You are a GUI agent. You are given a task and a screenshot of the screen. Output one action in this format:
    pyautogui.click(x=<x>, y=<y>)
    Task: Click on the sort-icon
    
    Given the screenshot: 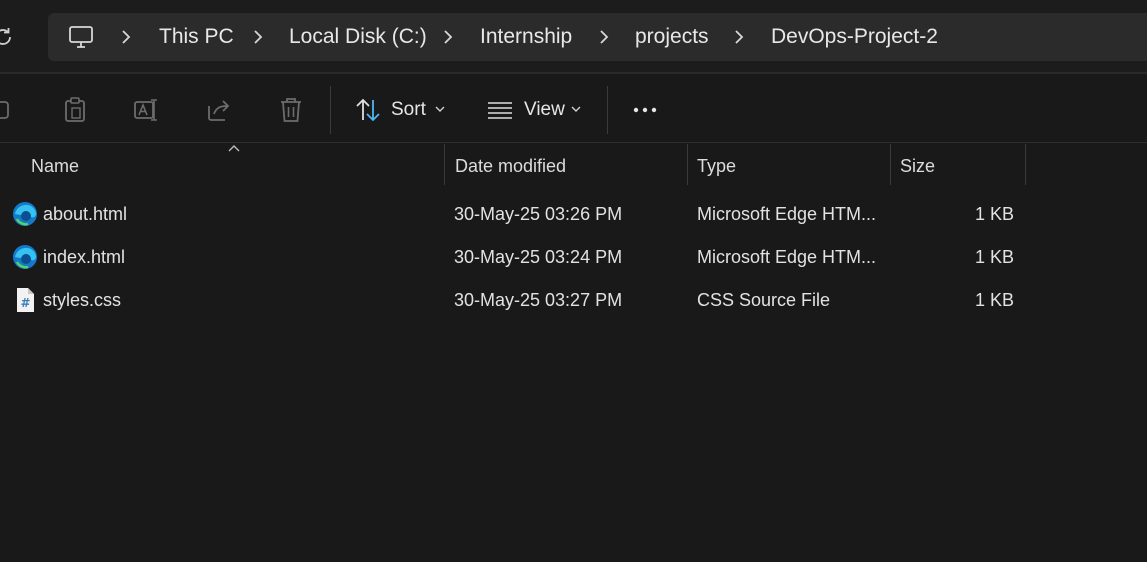 What is the action you would take?
    pyautogui.click(x=368, y=110)
    